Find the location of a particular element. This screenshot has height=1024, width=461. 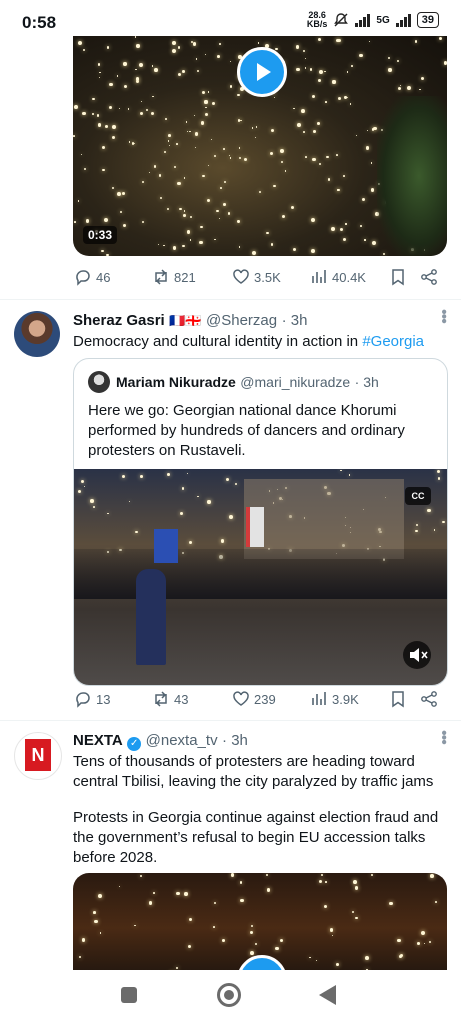

views-button: 3.9K is located at coordinates (334, 699).